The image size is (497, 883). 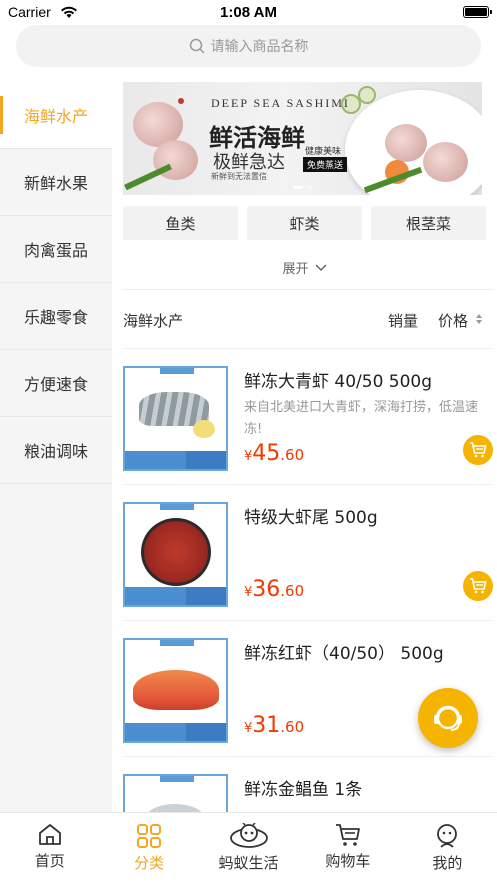 What do you see at coordinates (303, 790) in the screenshot?
I see `product-name: 鲜冻金鲳鱼 1条` at bounding box center [303, 790].